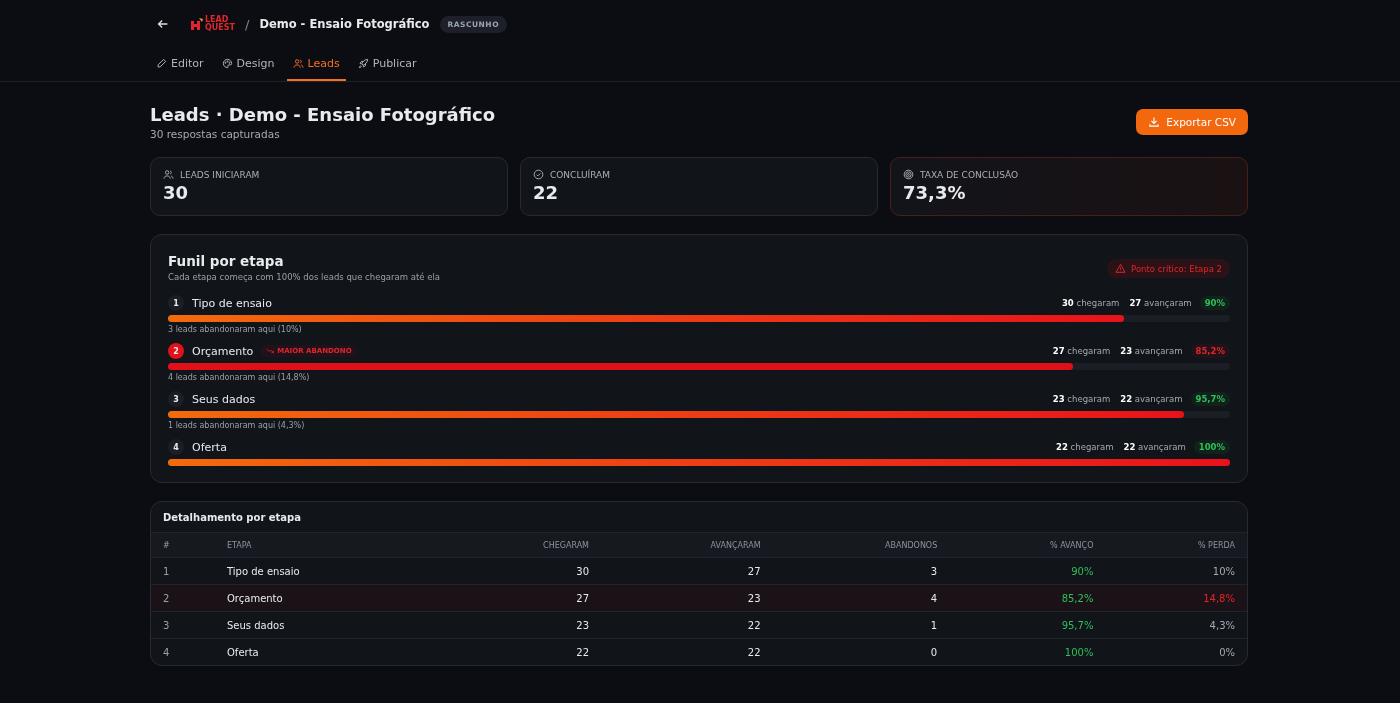 The image size is (1400, 703). I want to click on table-cell: 85,2%, so click(1027, 598).